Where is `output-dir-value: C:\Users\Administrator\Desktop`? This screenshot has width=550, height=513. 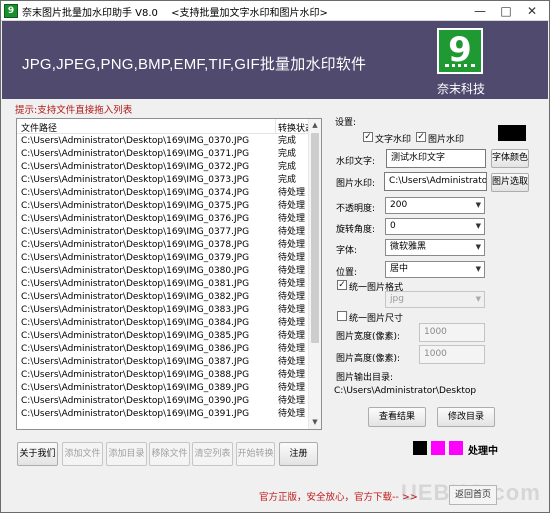
output-dir-value: C:\Users\Administrator\Desktop is located at coordinates (430, 392).